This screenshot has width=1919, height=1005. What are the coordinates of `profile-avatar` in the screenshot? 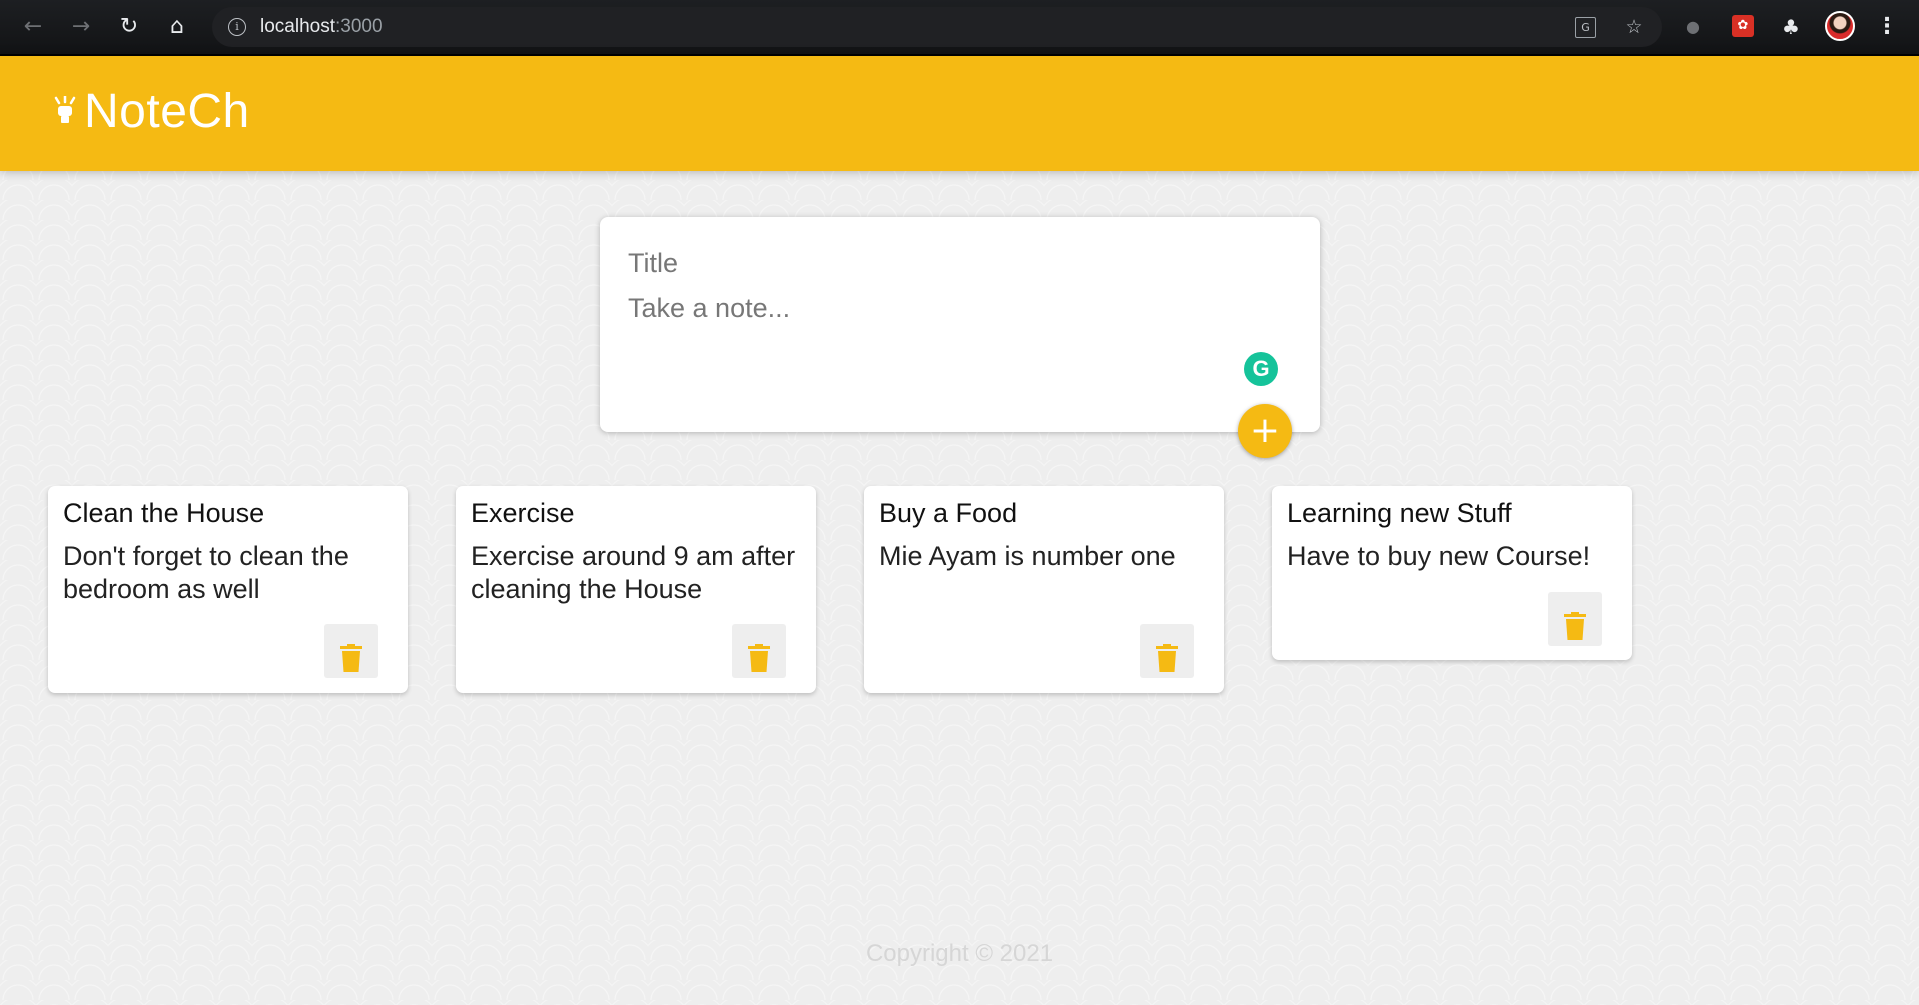 It's located at (1840, 26).